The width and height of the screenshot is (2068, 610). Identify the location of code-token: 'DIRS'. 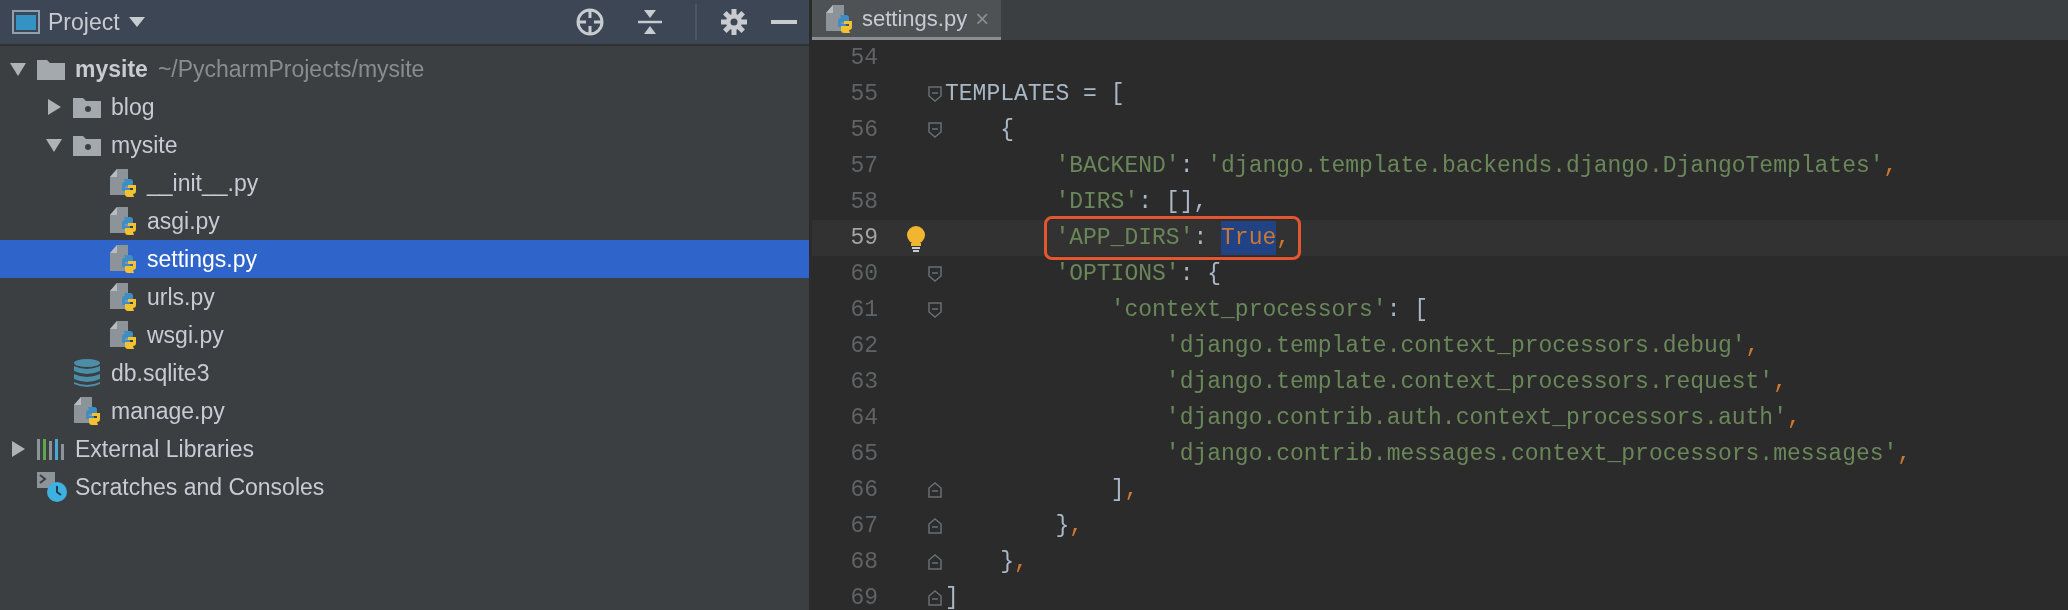
(1097, 202).